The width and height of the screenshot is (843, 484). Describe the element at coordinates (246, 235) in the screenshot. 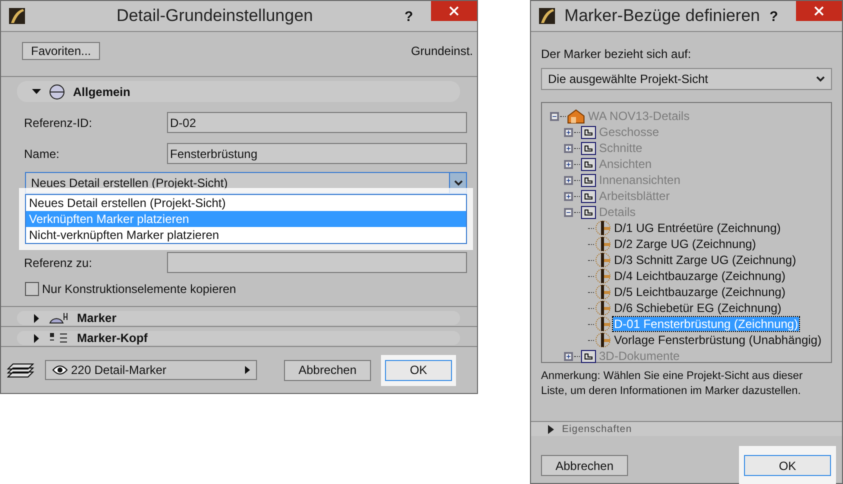

I see `dropdown-option: Nicht-verknüpften Marker platzieren` at that location.